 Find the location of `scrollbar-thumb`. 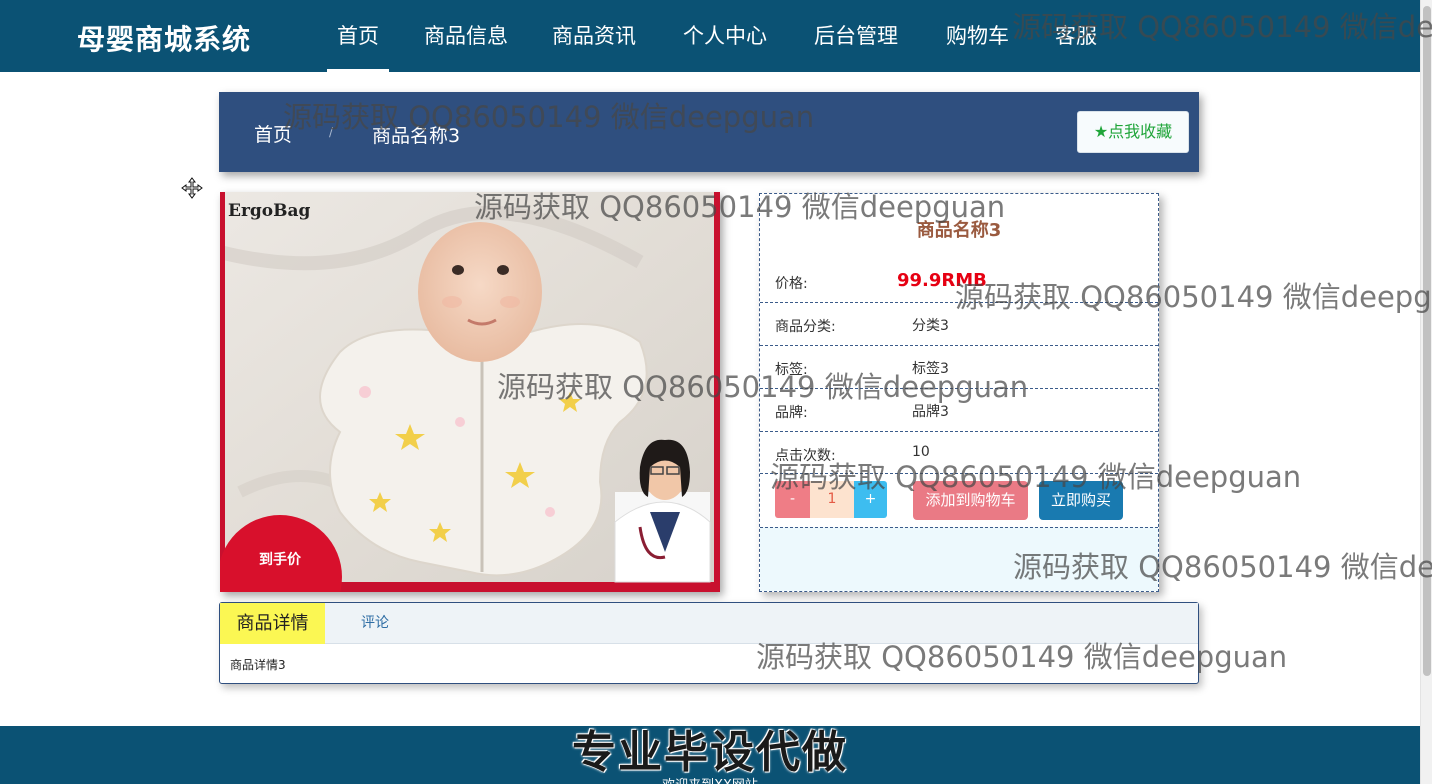

scrollbar-thumb is located at coordinates (1427, 341).